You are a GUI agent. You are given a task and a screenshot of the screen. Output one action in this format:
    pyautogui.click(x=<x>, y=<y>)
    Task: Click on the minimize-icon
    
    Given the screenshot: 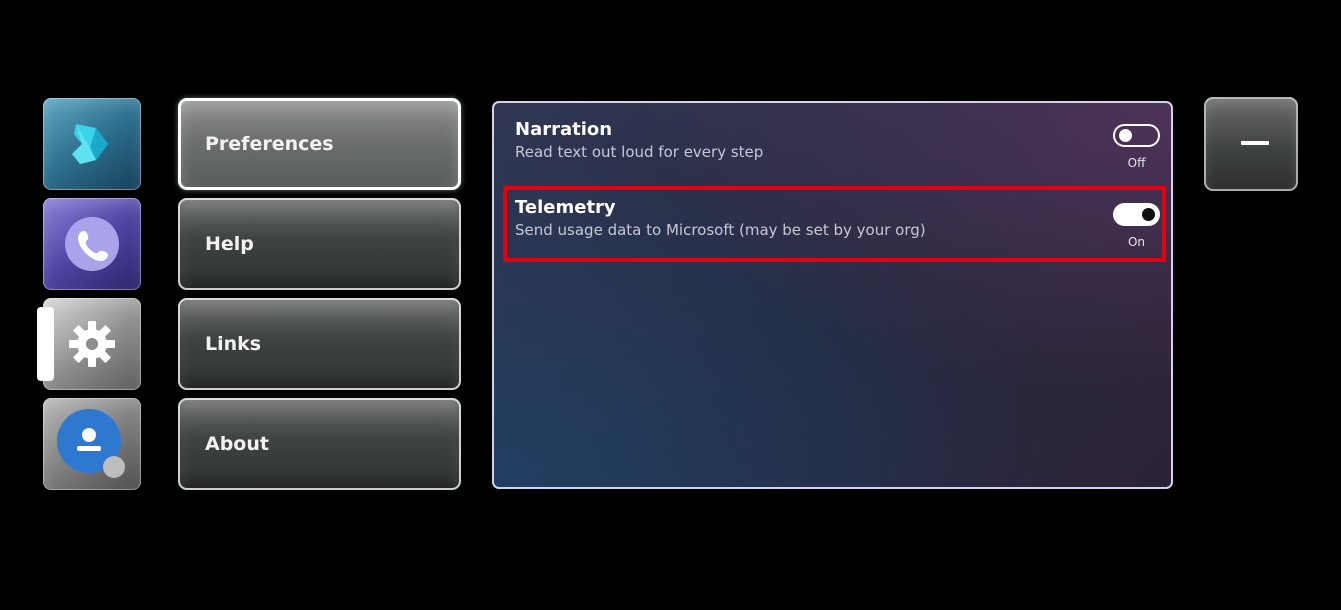 What is the action you would take?
    pyautogui.click(x=1255, y=143)
    